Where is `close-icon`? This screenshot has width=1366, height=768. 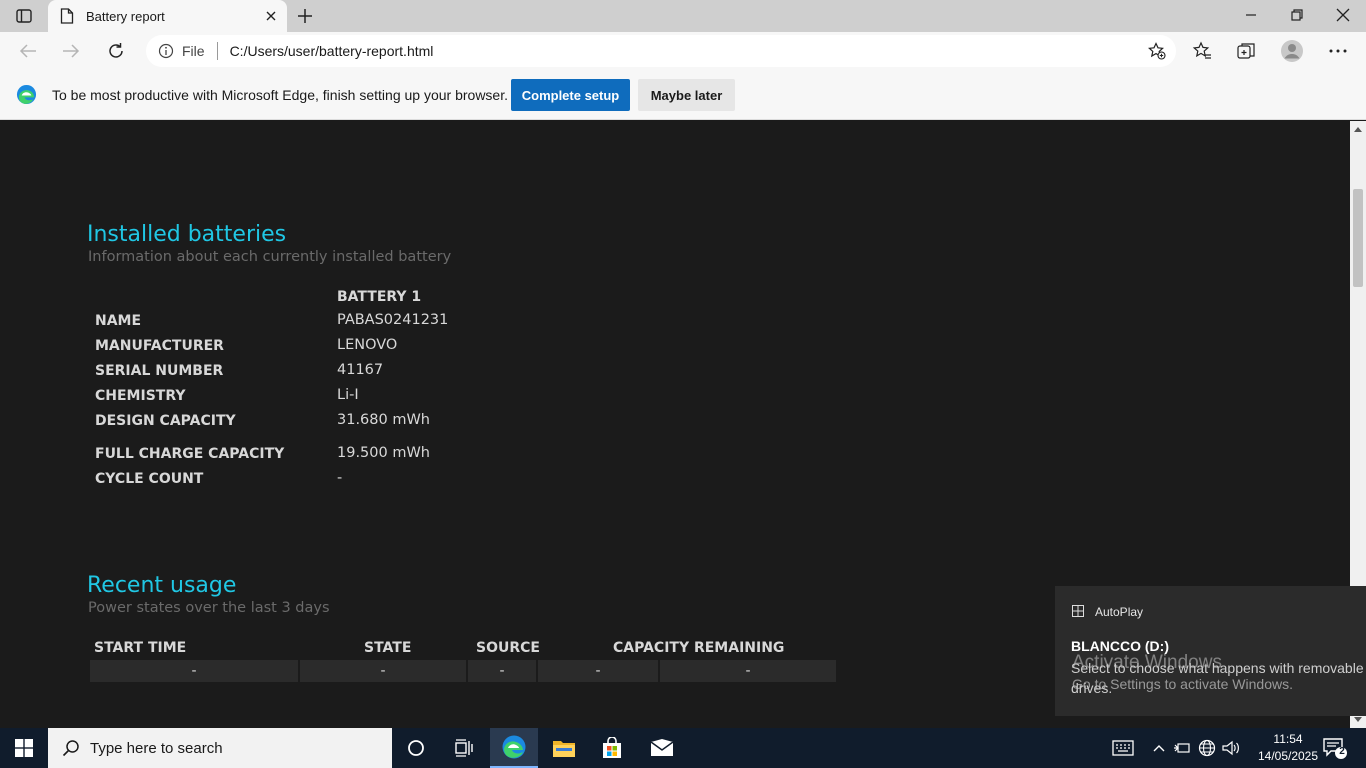
close-icon is located at coordinates (1343, 15).